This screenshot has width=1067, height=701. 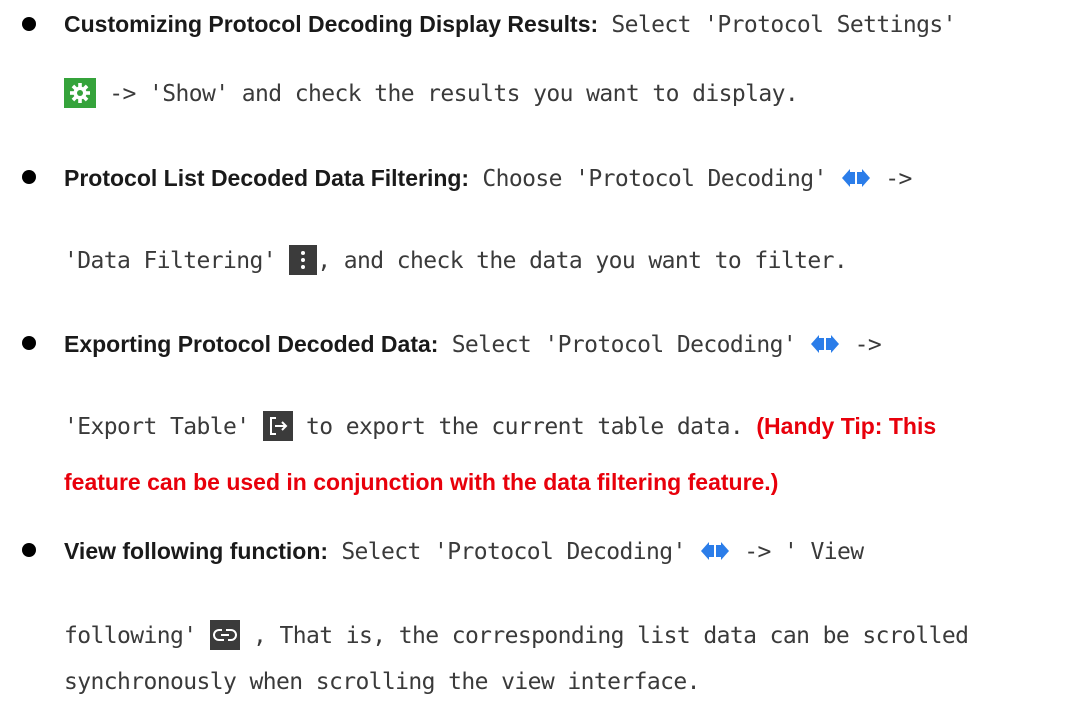 What do you see at coordinates (846, 426) in the screenshot?
I see `item-3-tip-1: (Handy Tip: This` at bounding box center [846, 426].